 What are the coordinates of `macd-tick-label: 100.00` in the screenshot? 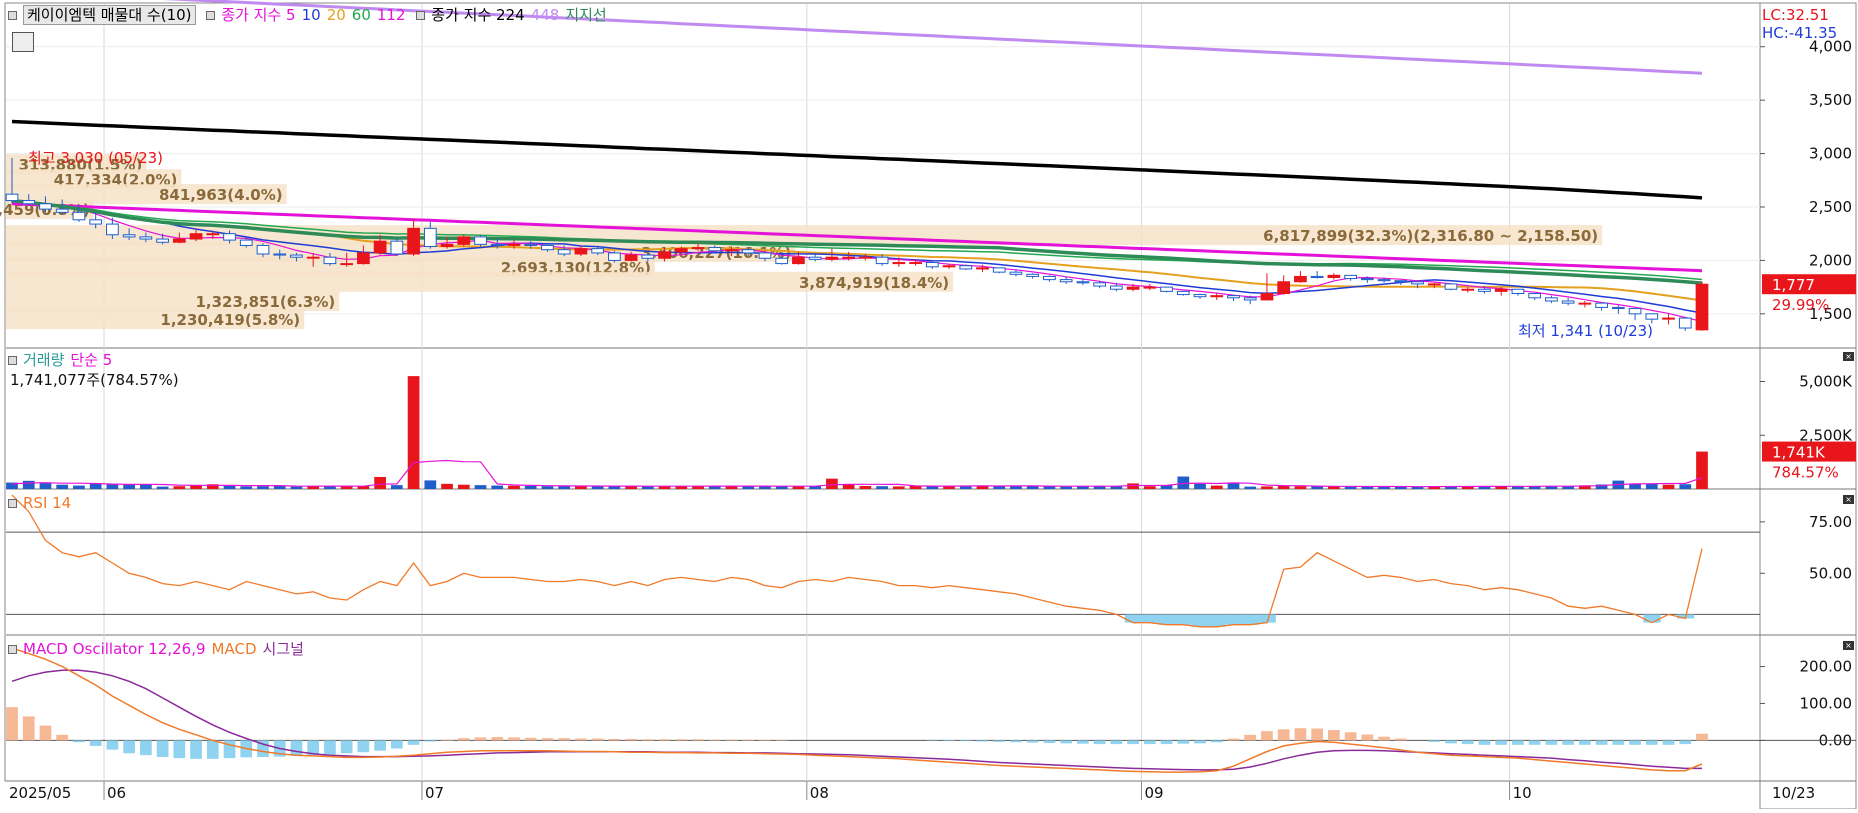 It's located at (1826, 703).